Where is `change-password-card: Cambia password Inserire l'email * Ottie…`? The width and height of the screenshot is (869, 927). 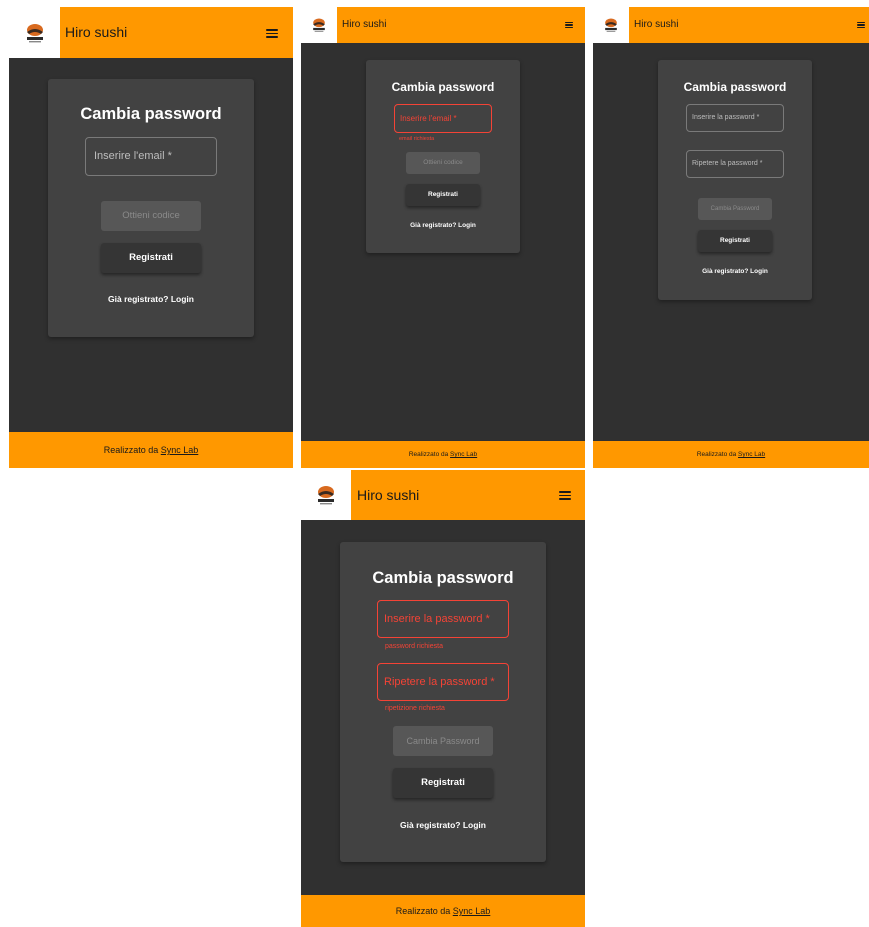
change-password-card: Cambia password Inserire l'email * Ottie… is located at coordinates (151, 208).